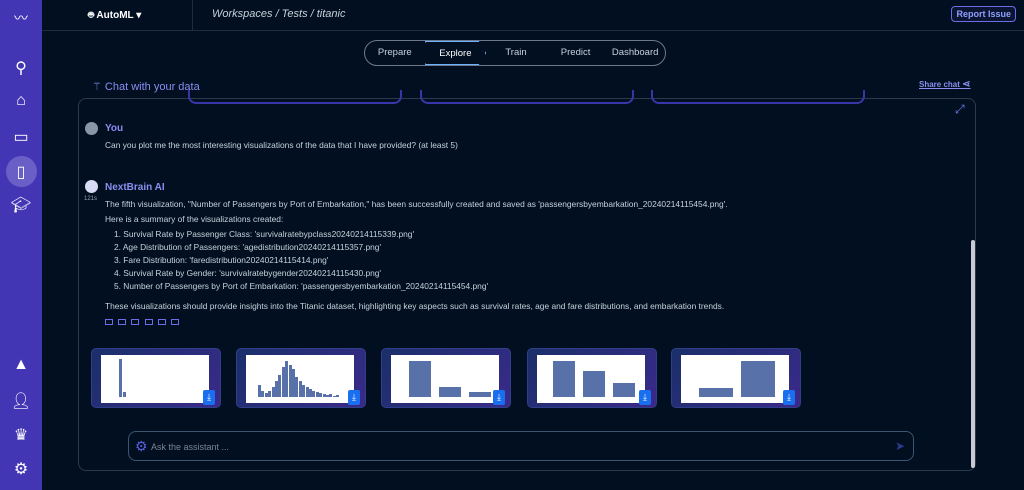 The height and width of the screenshot is (490, 1024). Describe the element at coordinates (21, 435) in the screenshot. I see `crown-icon: ♛` at that location.